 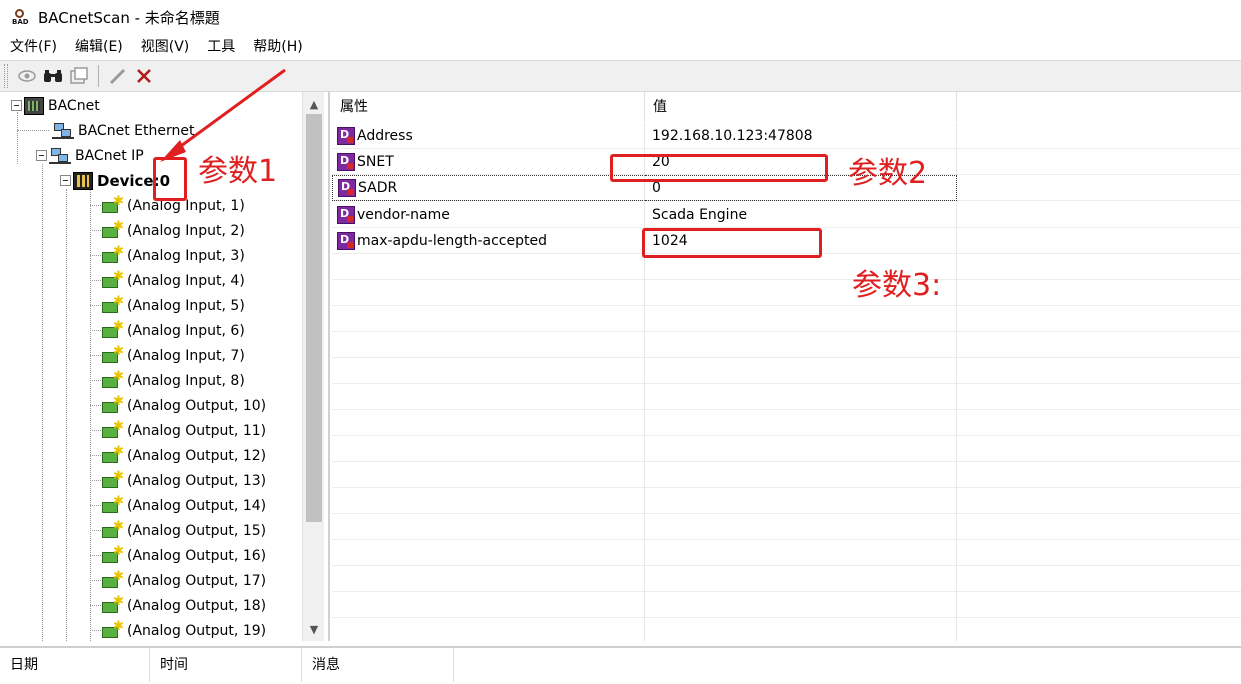 I want to click on log-column-time: 时间, so click(x=226, y=665).